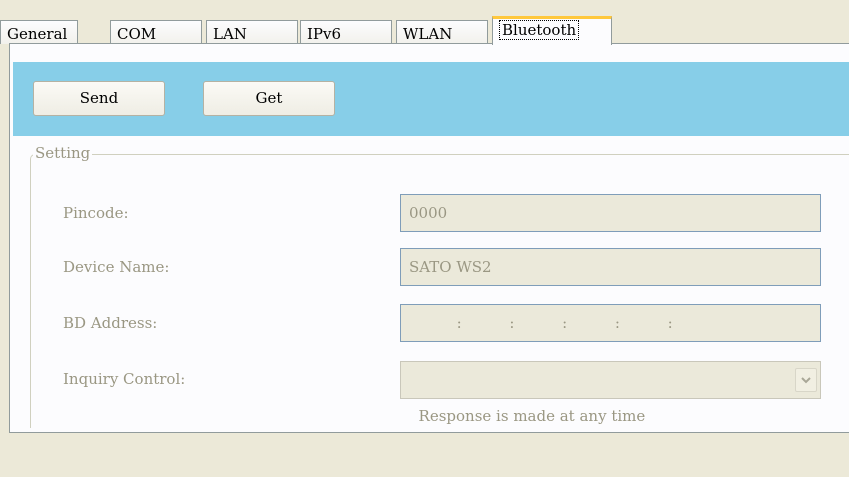 Image resolution: width=849 pixels, height=477 pixels. What do you see at coordinates (532, 416) in the screenshot?
I see `inquiry-control-value: Response is made at any time` at bounding box center [532, 416].